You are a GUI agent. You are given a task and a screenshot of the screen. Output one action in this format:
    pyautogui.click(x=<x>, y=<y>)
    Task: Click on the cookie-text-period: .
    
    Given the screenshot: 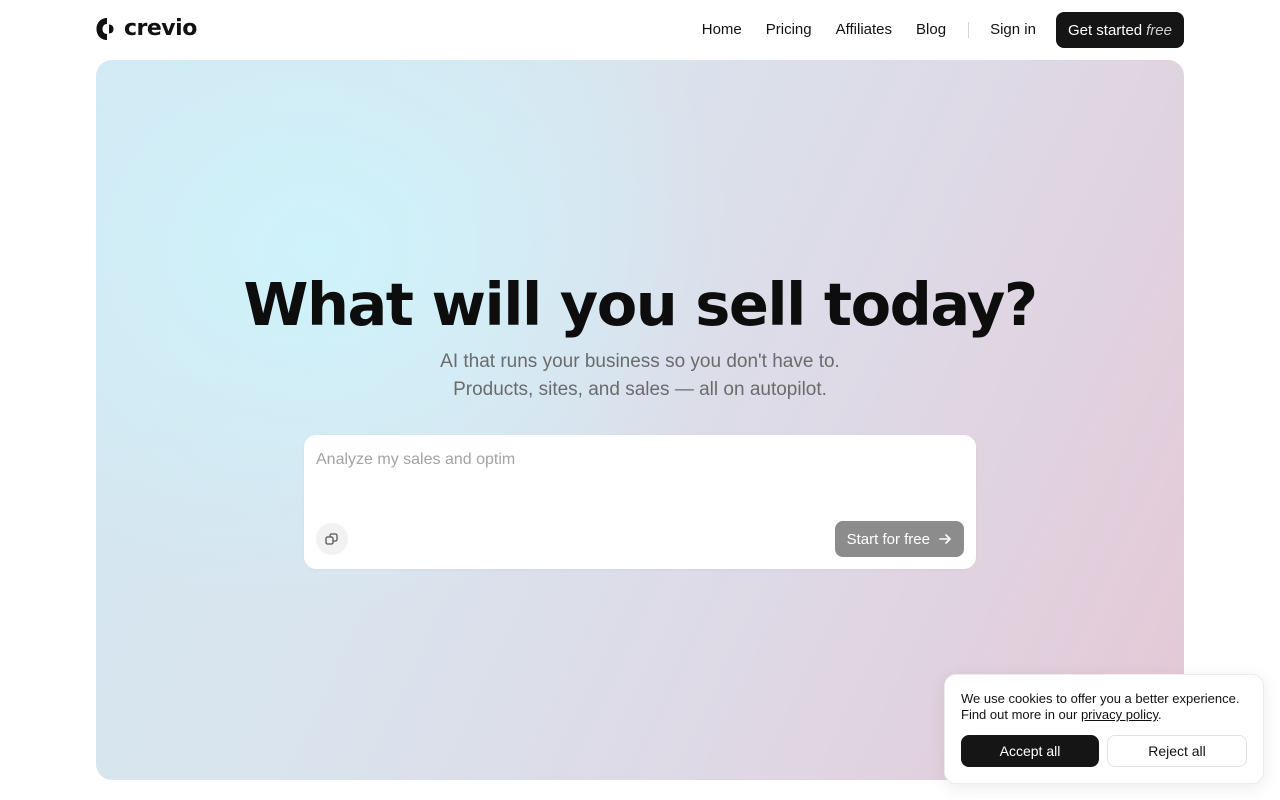 What is the action you would take?
    pyautogui.click(x=1160, y=714)
    